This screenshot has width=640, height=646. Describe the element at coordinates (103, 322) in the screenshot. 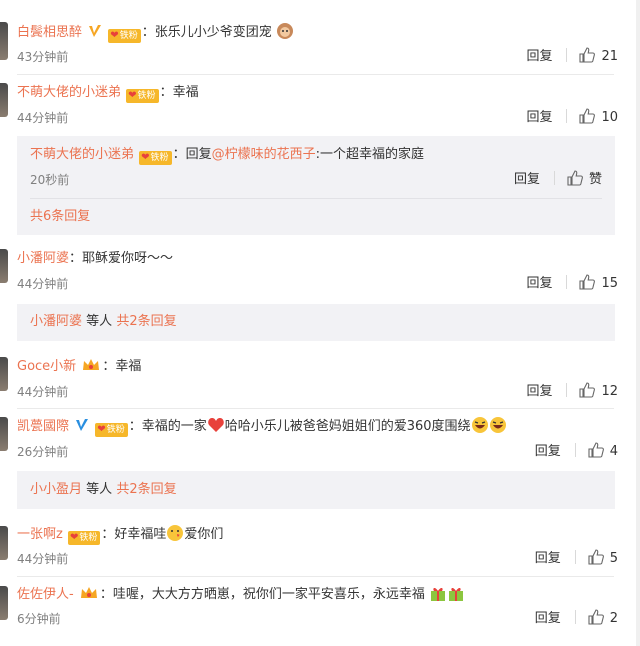

I see `reply-summary: 小潘阿婆 等人 共2条回复` at that location.